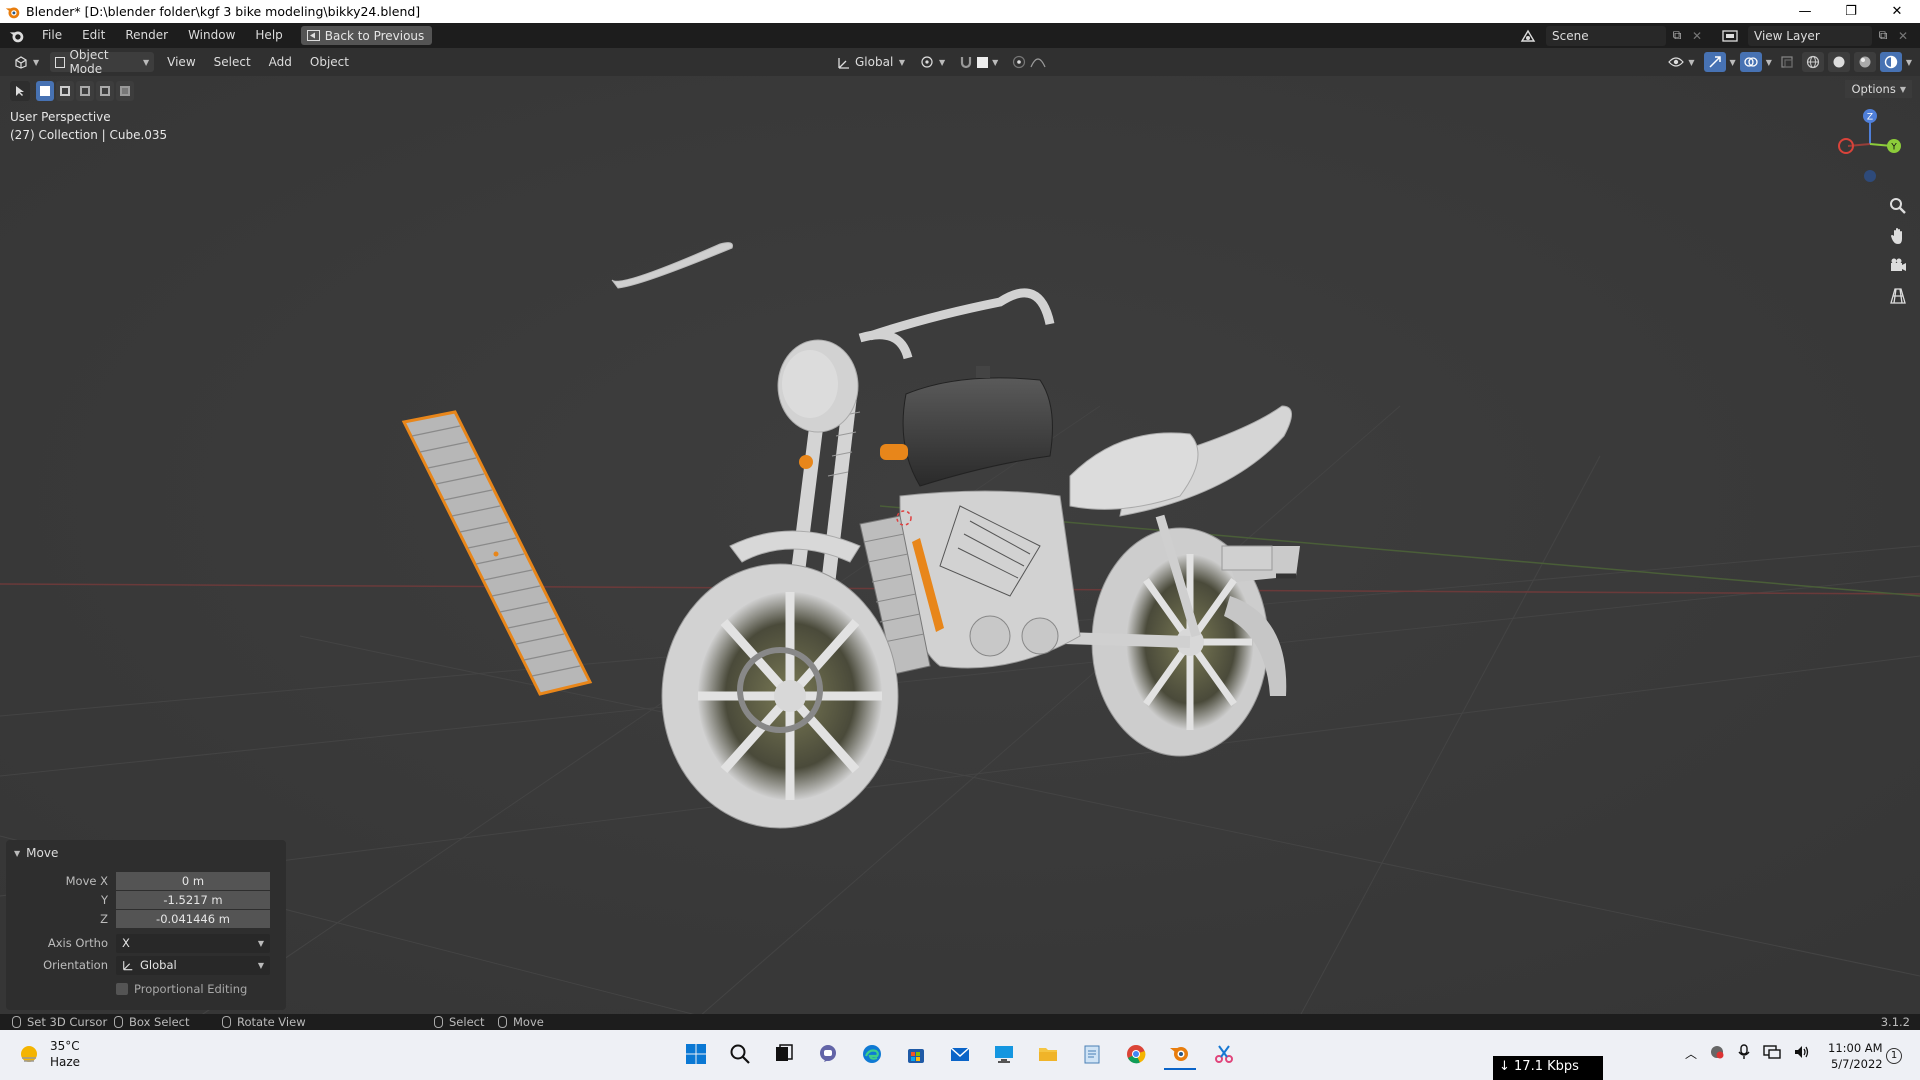  What do you see at coordinates (1878, 89) in the screenshot?
I see `options-dropdown: Options ▼` at bounding box center [1878, 89].